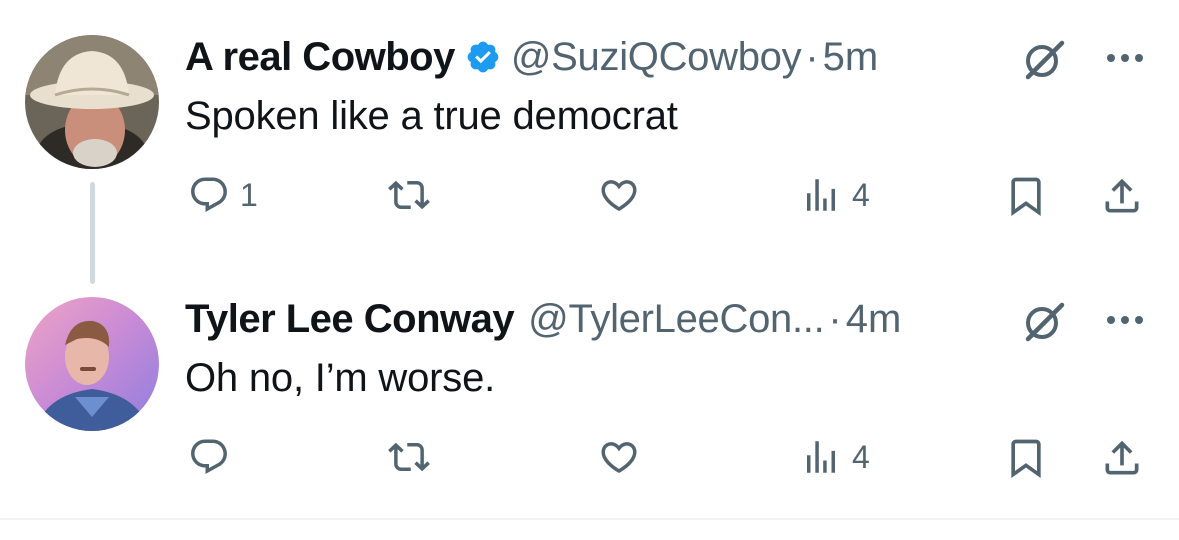 Image resolution: width=1179 pixels, height=540 pixels. Describe the element at coordinates (851, 57) in the screenshot. I see `timestamp: 5m` at that location.